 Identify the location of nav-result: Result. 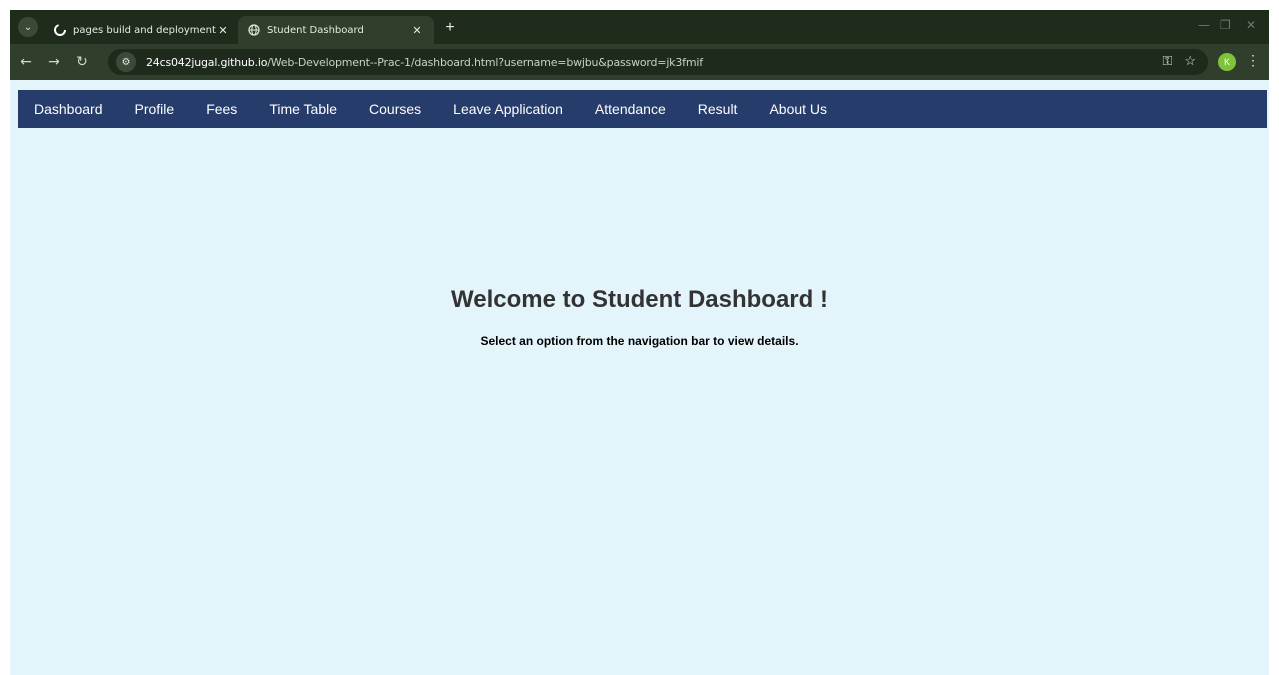
(718, 109).